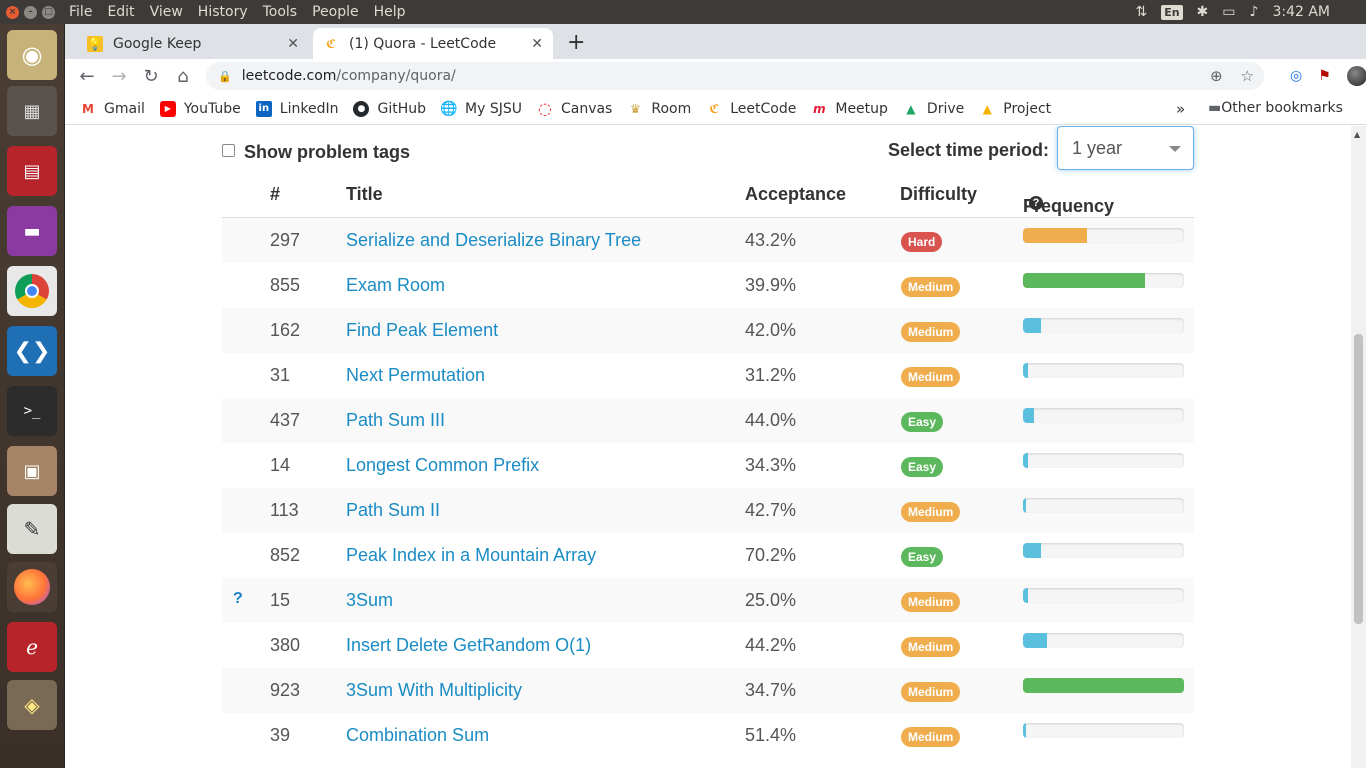  What do you see at coordinates (32, 351) in the screenshot?
I see `vscode-icon: ❮❯` at bounding box center [32, 351].